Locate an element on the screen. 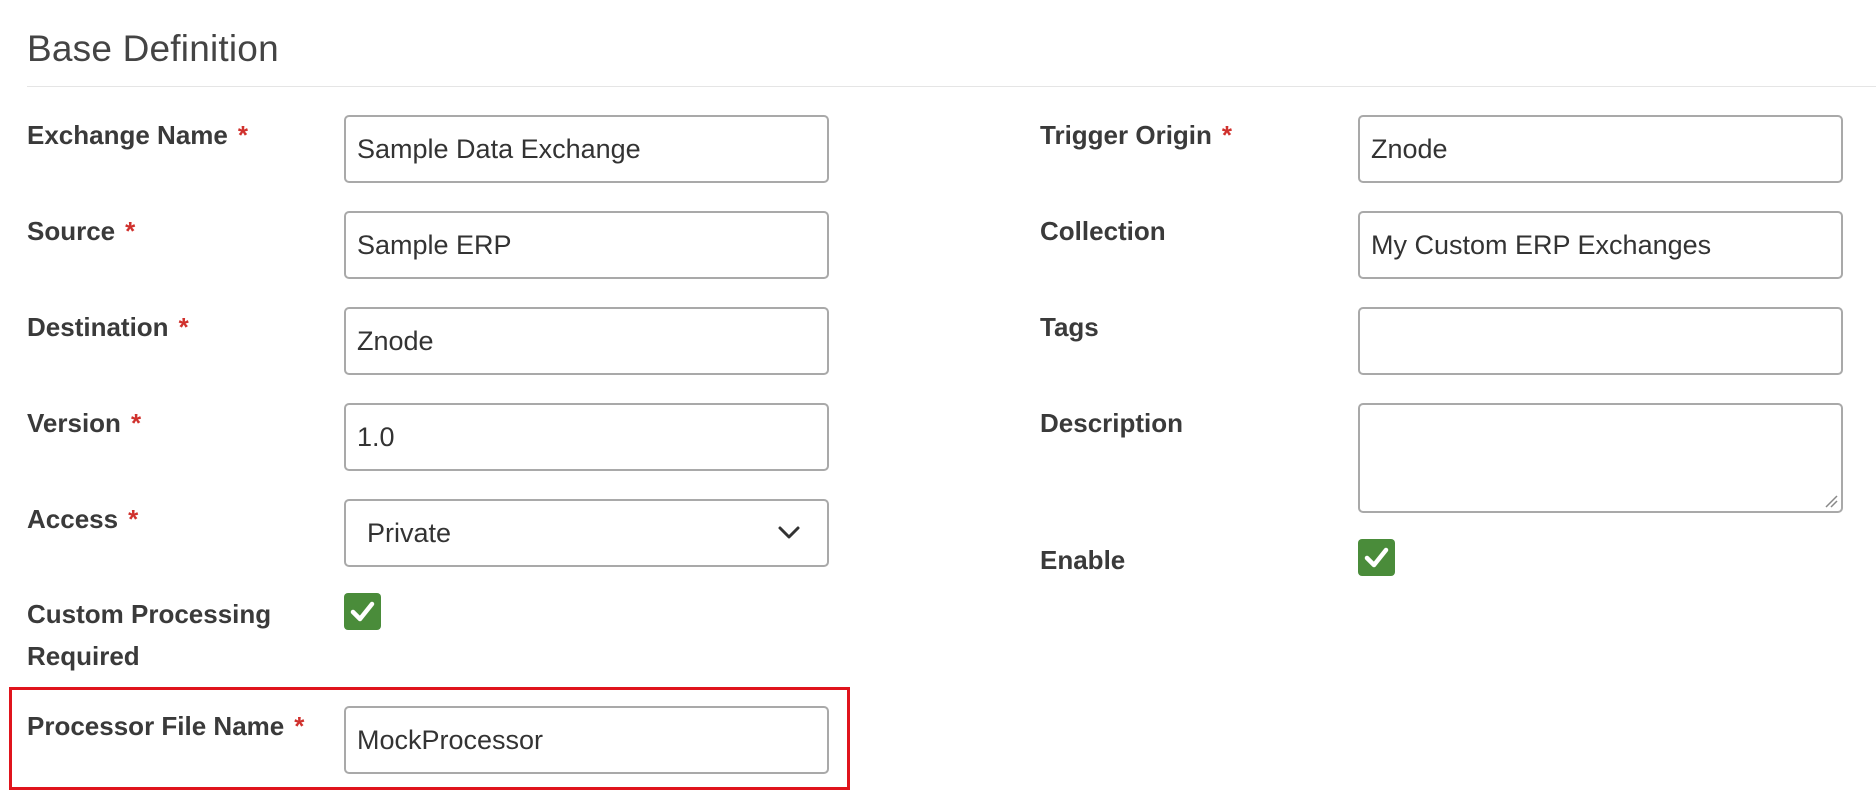 This screenshot has height=808, width=1876. section-divider is located at coordinates (951, 86).